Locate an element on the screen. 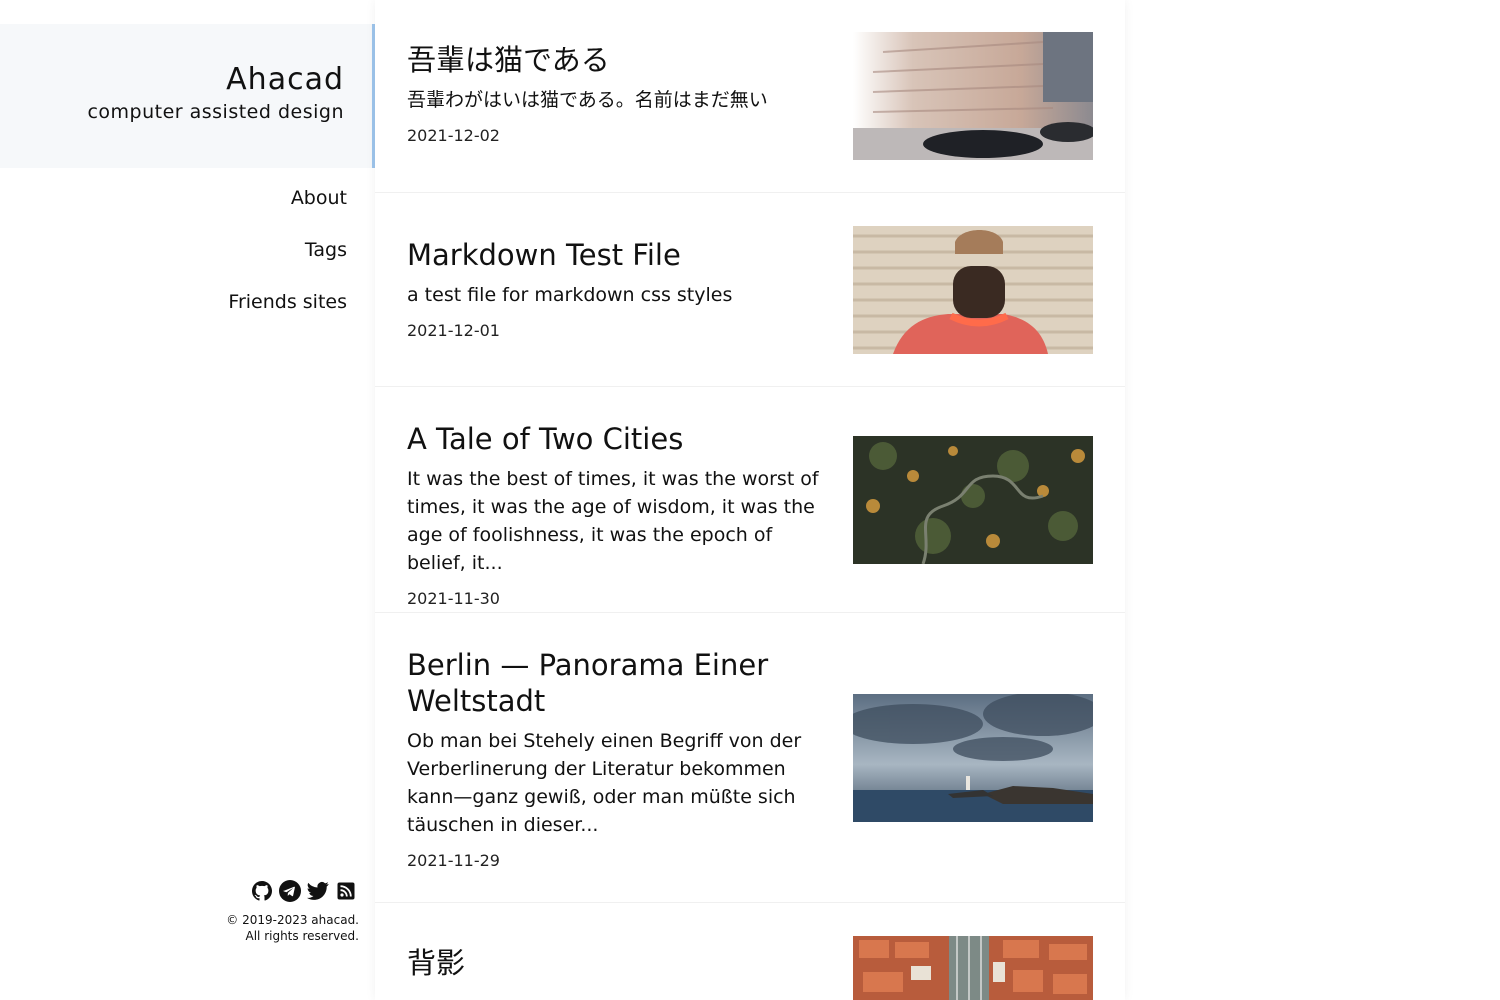  site-title: Ahacad is located at coordinates (172, 79).